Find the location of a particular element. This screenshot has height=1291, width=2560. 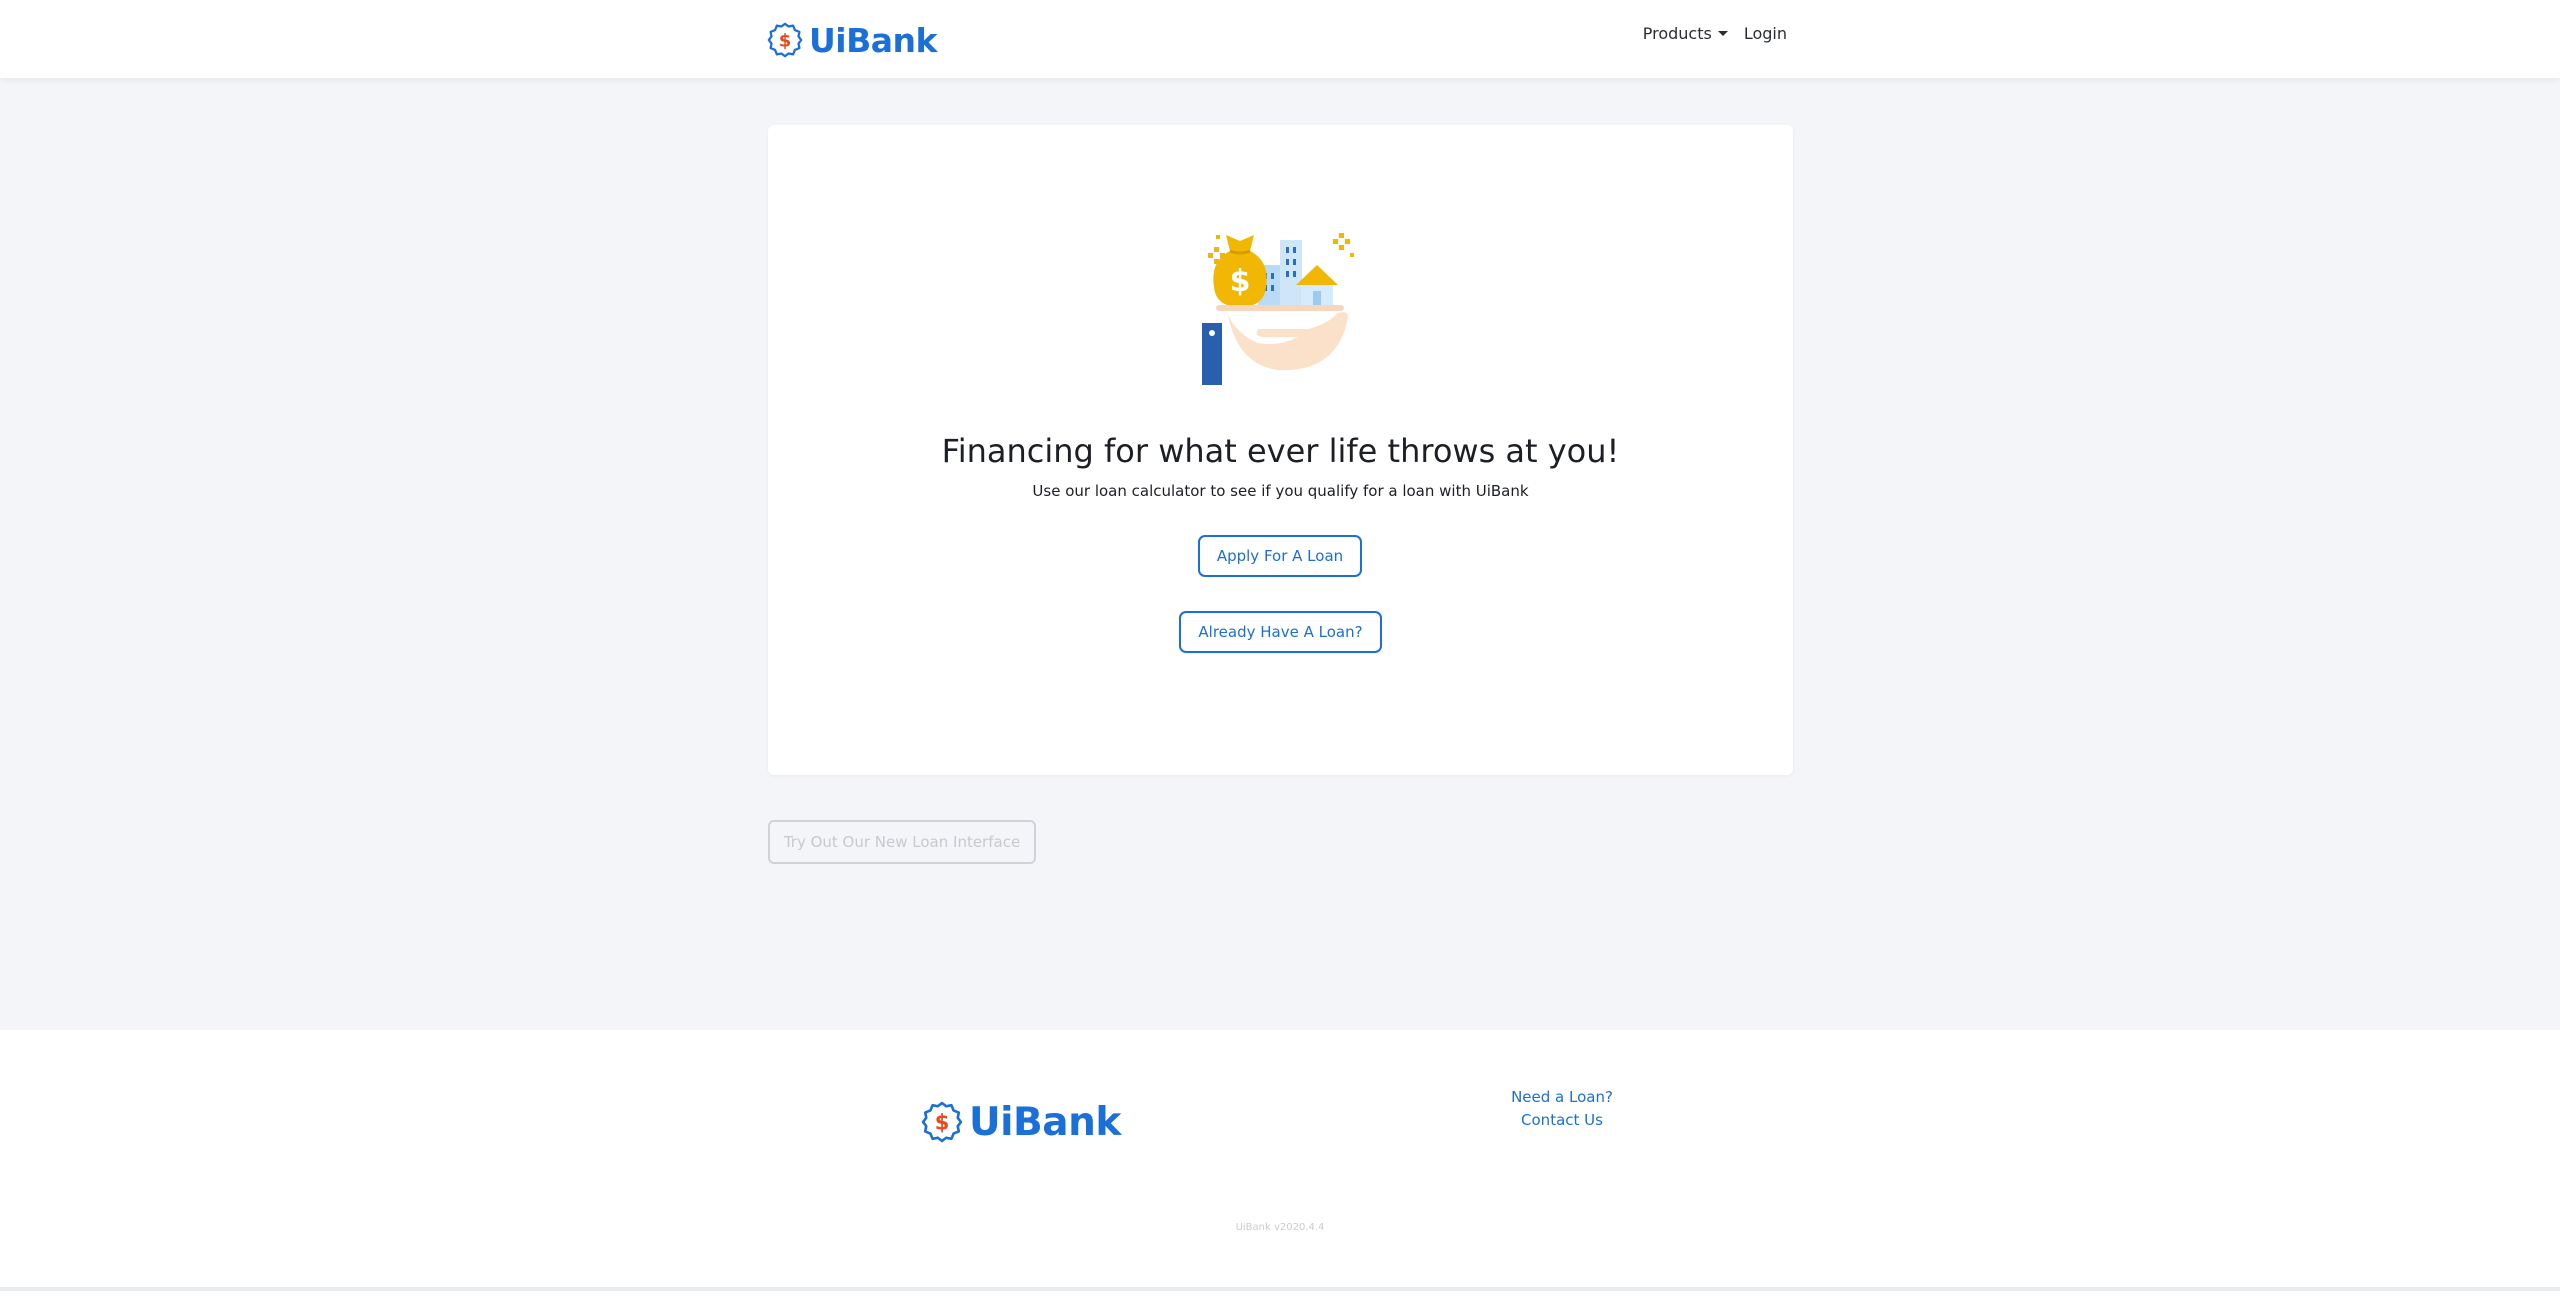

nav-links: Products Login is located at coordinates (1715, 33).